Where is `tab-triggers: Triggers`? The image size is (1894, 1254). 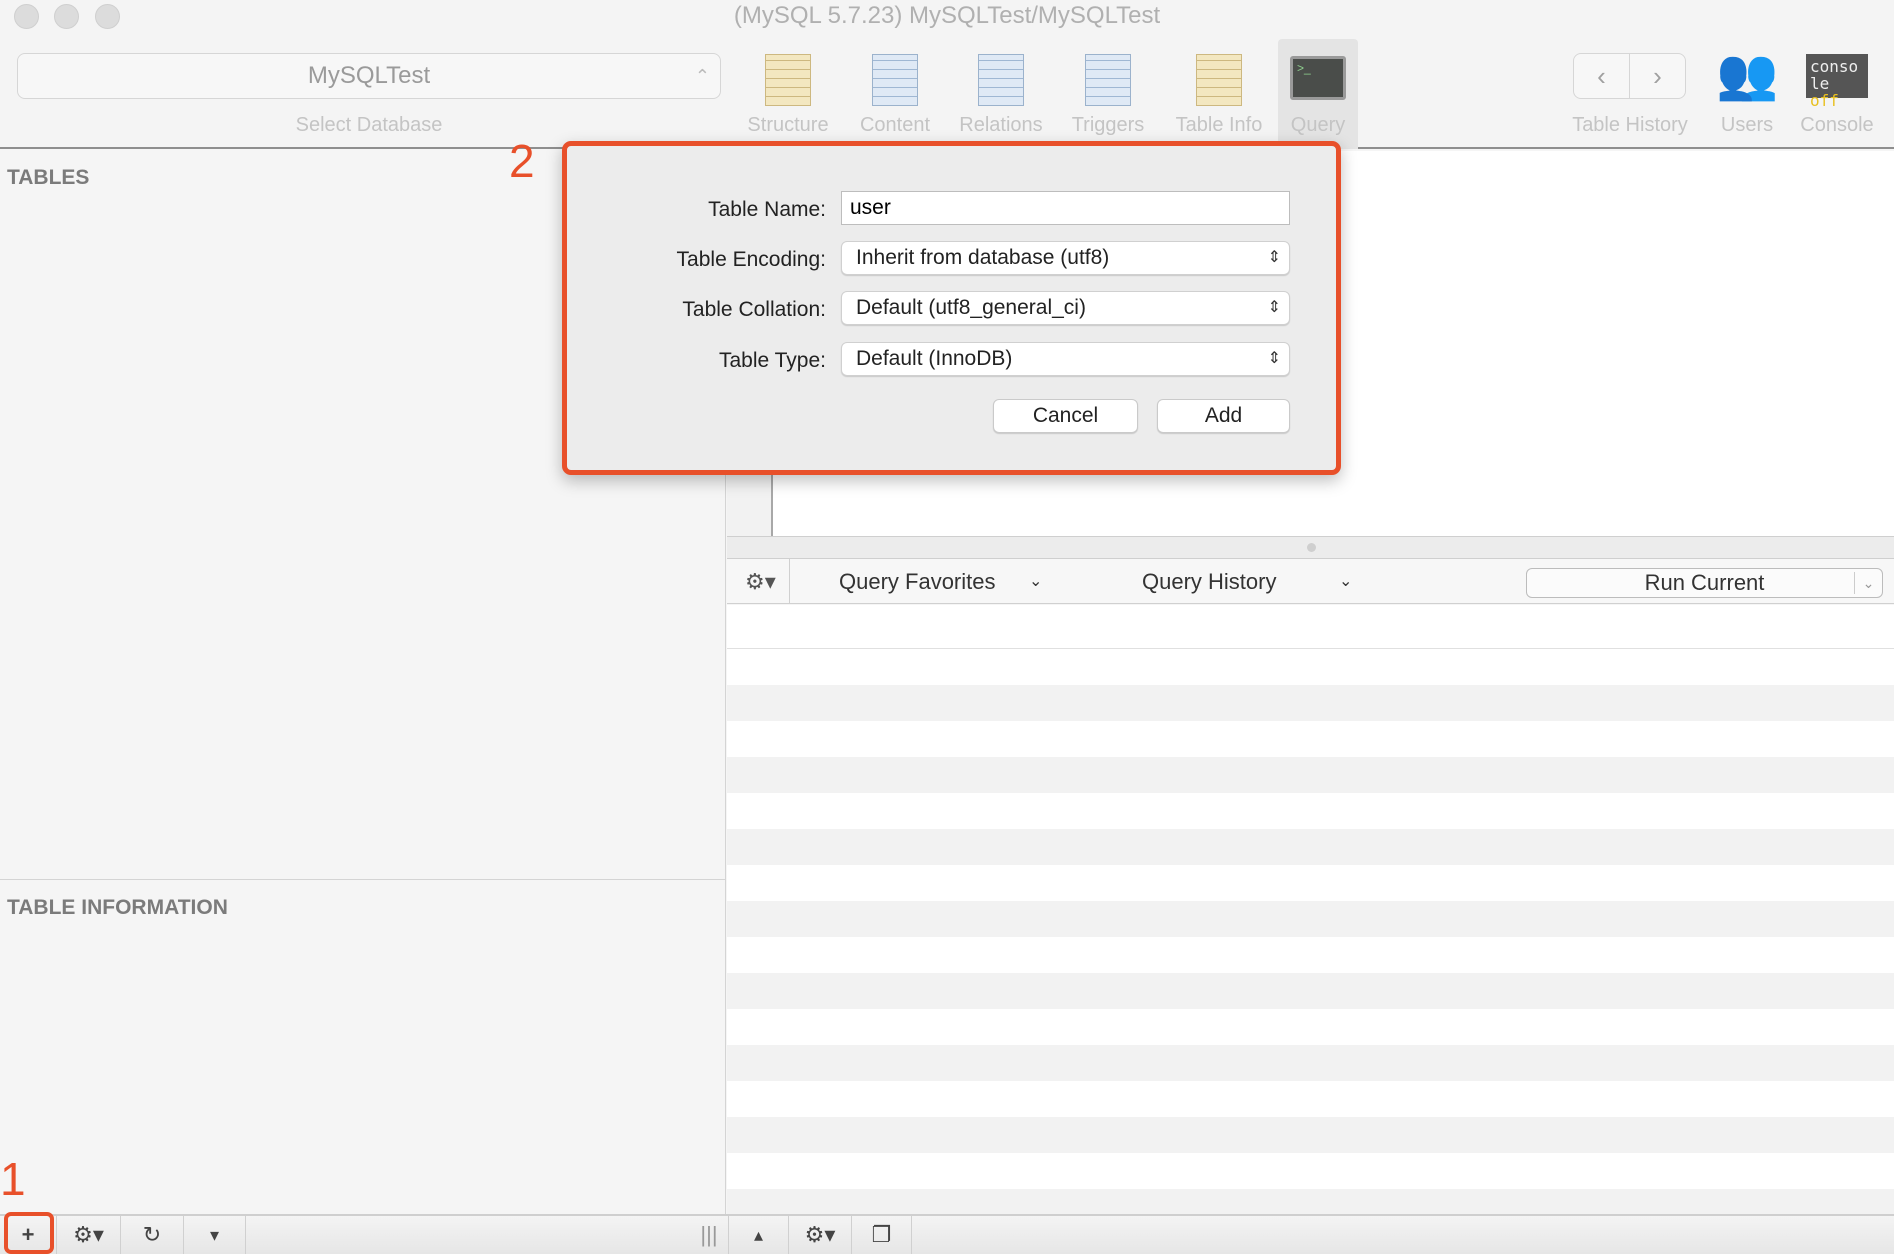
tab-triggers: Triggers is located at coordinates (1108, 125).